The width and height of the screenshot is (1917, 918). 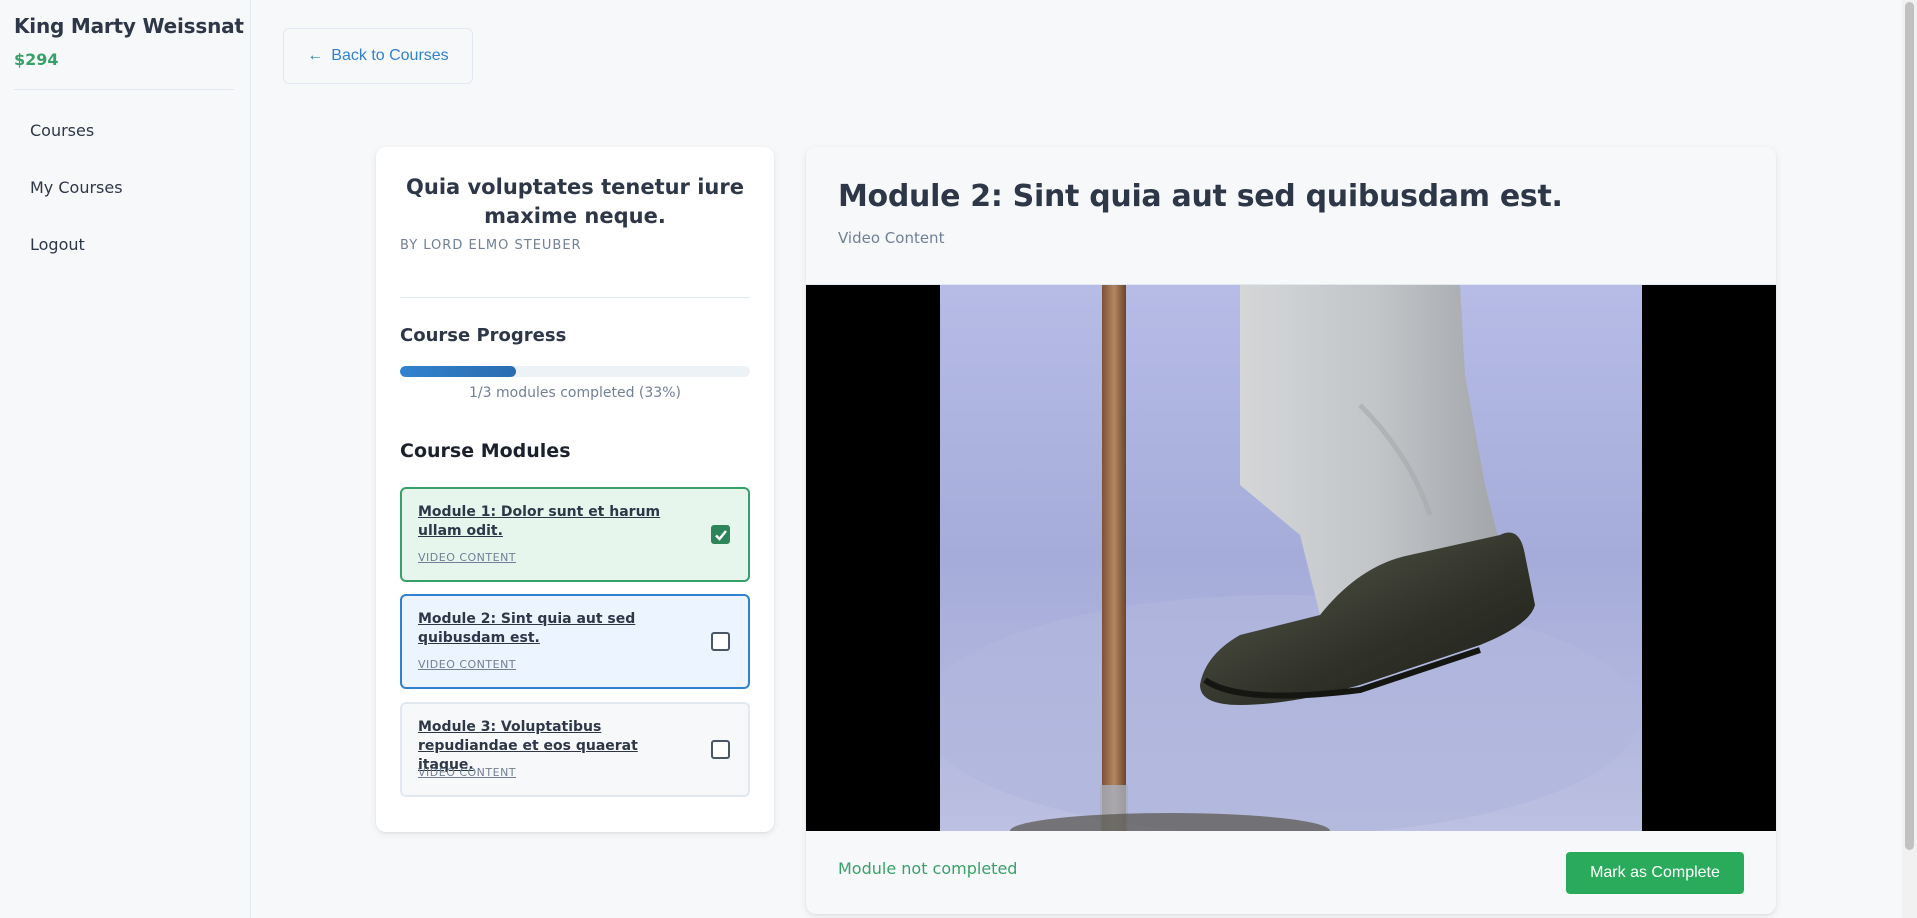 I want to click on user-balance: $294, so click(x=36, y=59).